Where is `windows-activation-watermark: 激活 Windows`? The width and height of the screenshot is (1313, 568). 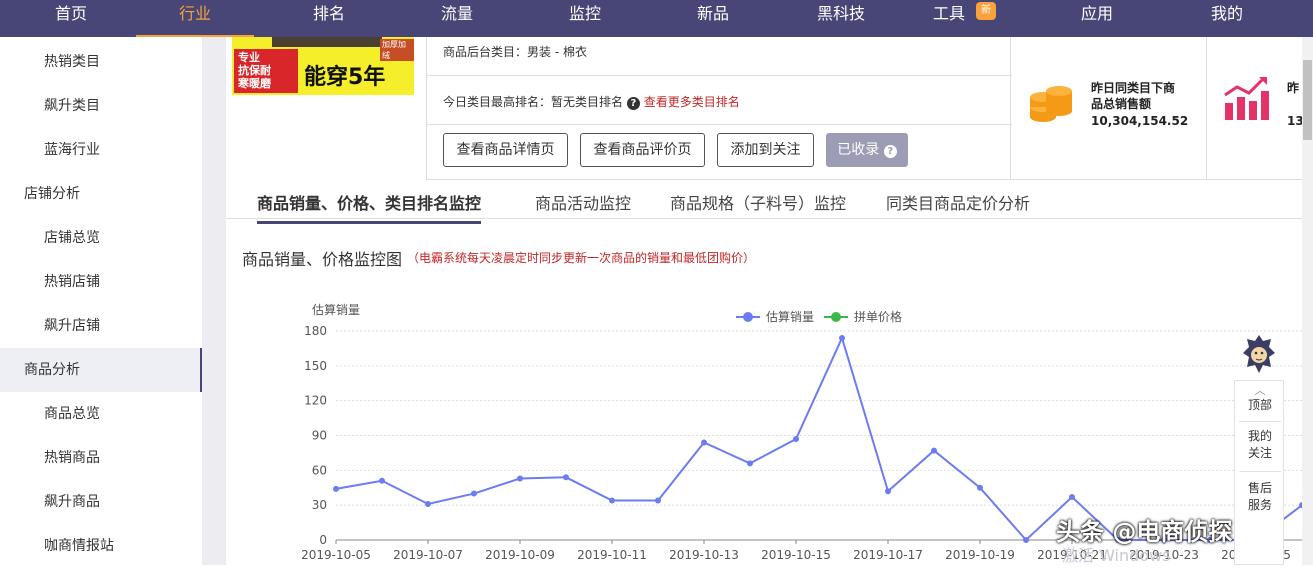
windows-activation-watermark: 激活 Windows is located at coordinates (1116, 555).